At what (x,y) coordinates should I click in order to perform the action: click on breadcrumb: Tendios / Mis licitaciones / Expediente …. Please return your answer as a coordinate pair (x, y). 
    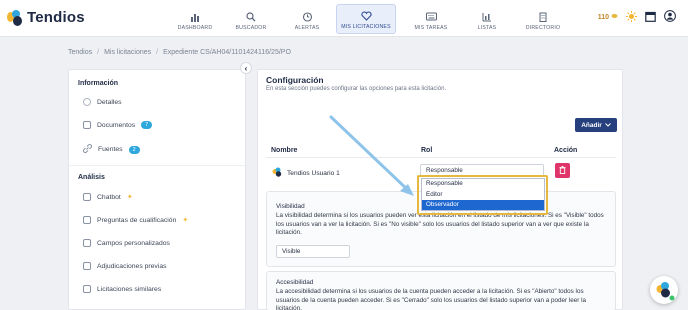
    Looking at the image, I should click on (179, 52).